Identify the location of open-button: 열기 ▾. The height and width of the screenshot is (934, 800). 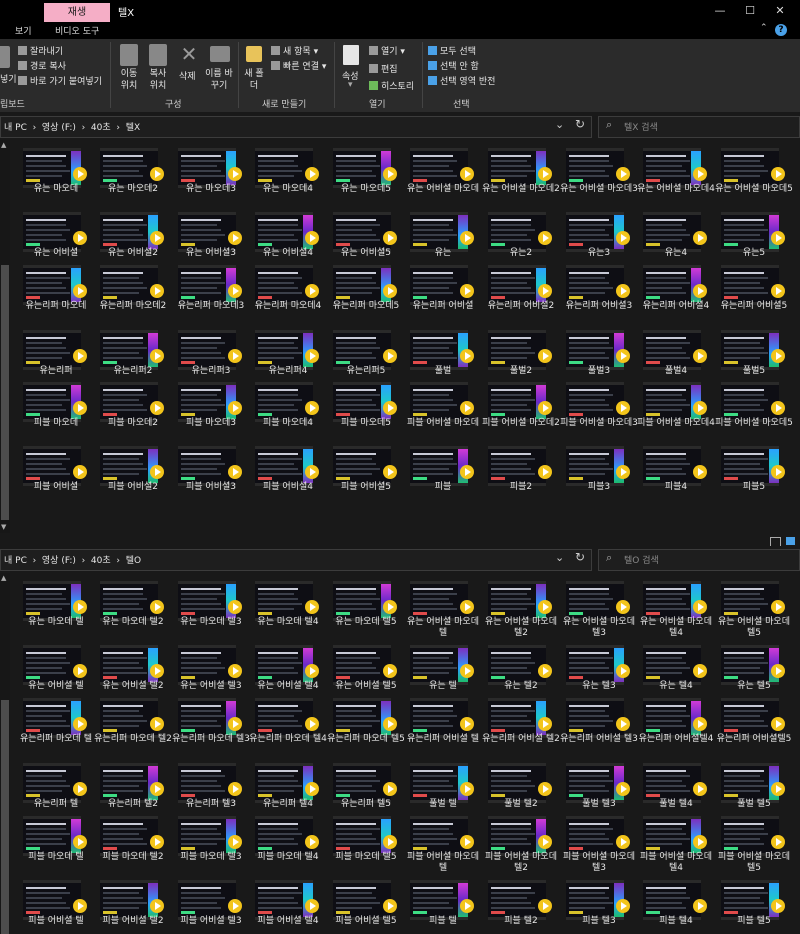
(387, 50).